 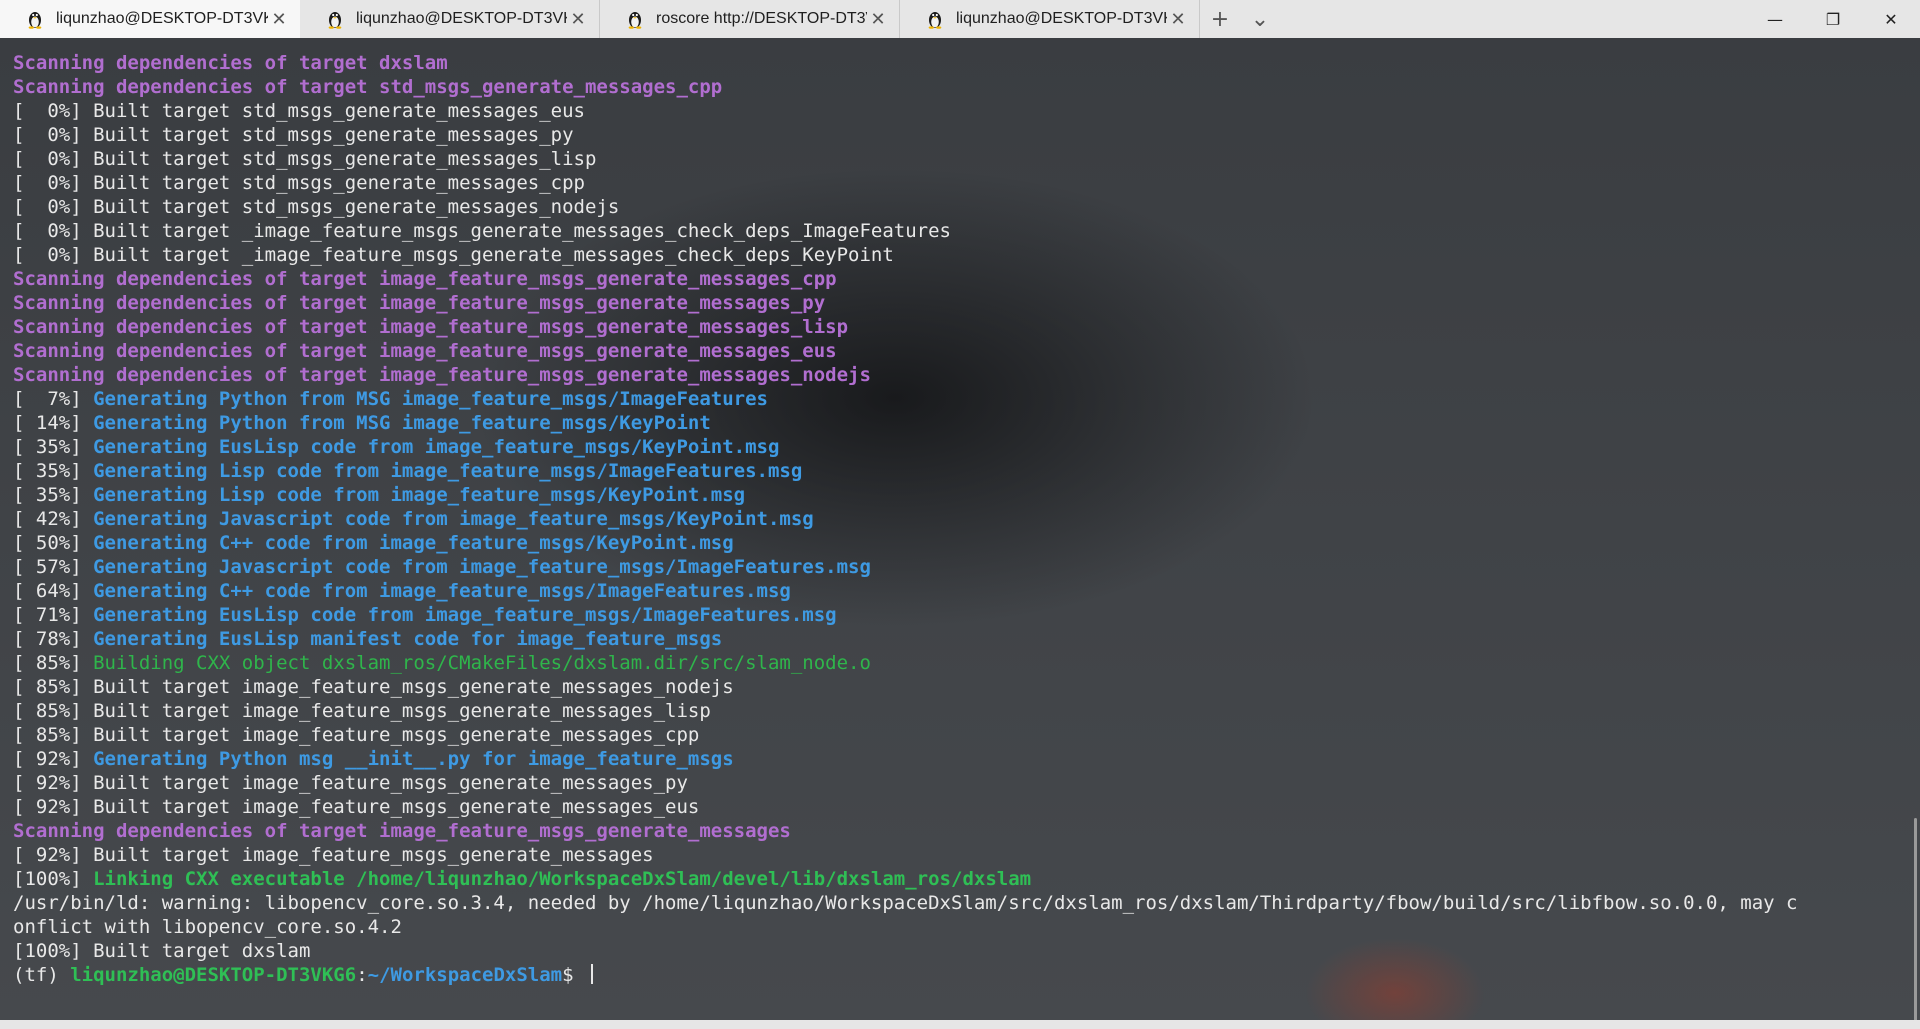 I want to click on tab-3: roscore http://DESKTOP-DT3VKG✕, so click(x=750, y=19).